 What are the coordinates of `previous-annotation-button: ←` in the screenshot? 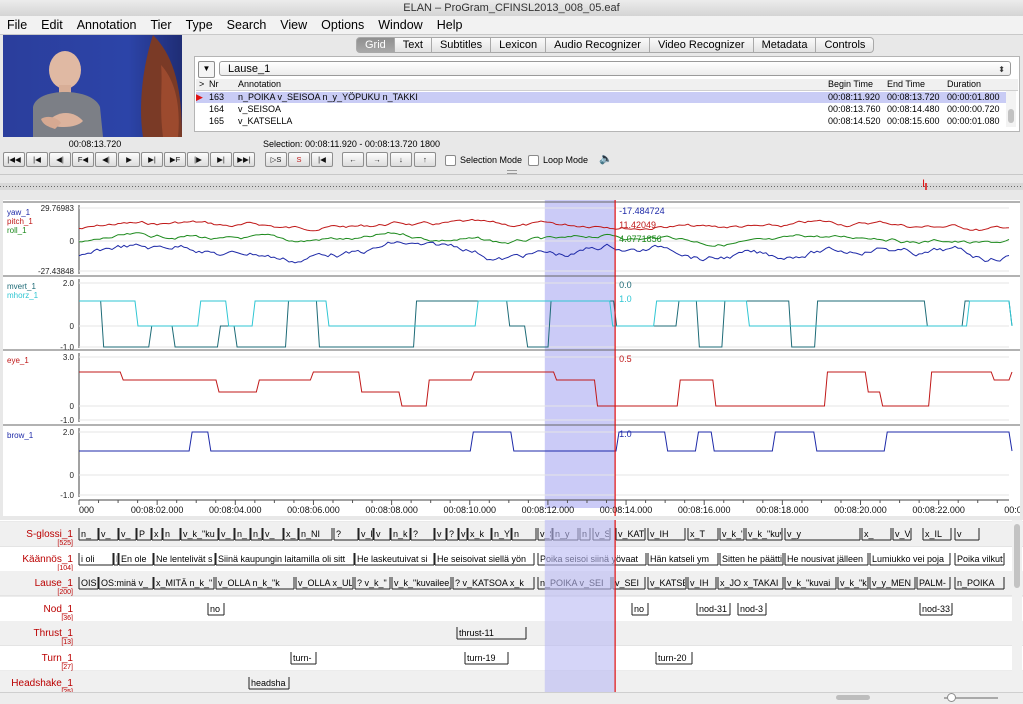 It's located at (353, 159).